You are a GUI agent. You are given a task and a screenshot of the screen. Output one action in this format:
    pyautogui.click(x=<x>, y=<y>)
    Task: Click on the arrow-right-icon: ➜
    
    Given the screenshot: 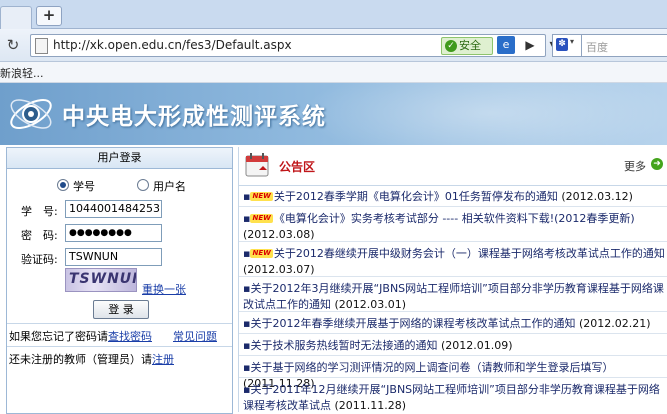 What is the action you would take?
    pyautogui.click(x=657, y=164)
    